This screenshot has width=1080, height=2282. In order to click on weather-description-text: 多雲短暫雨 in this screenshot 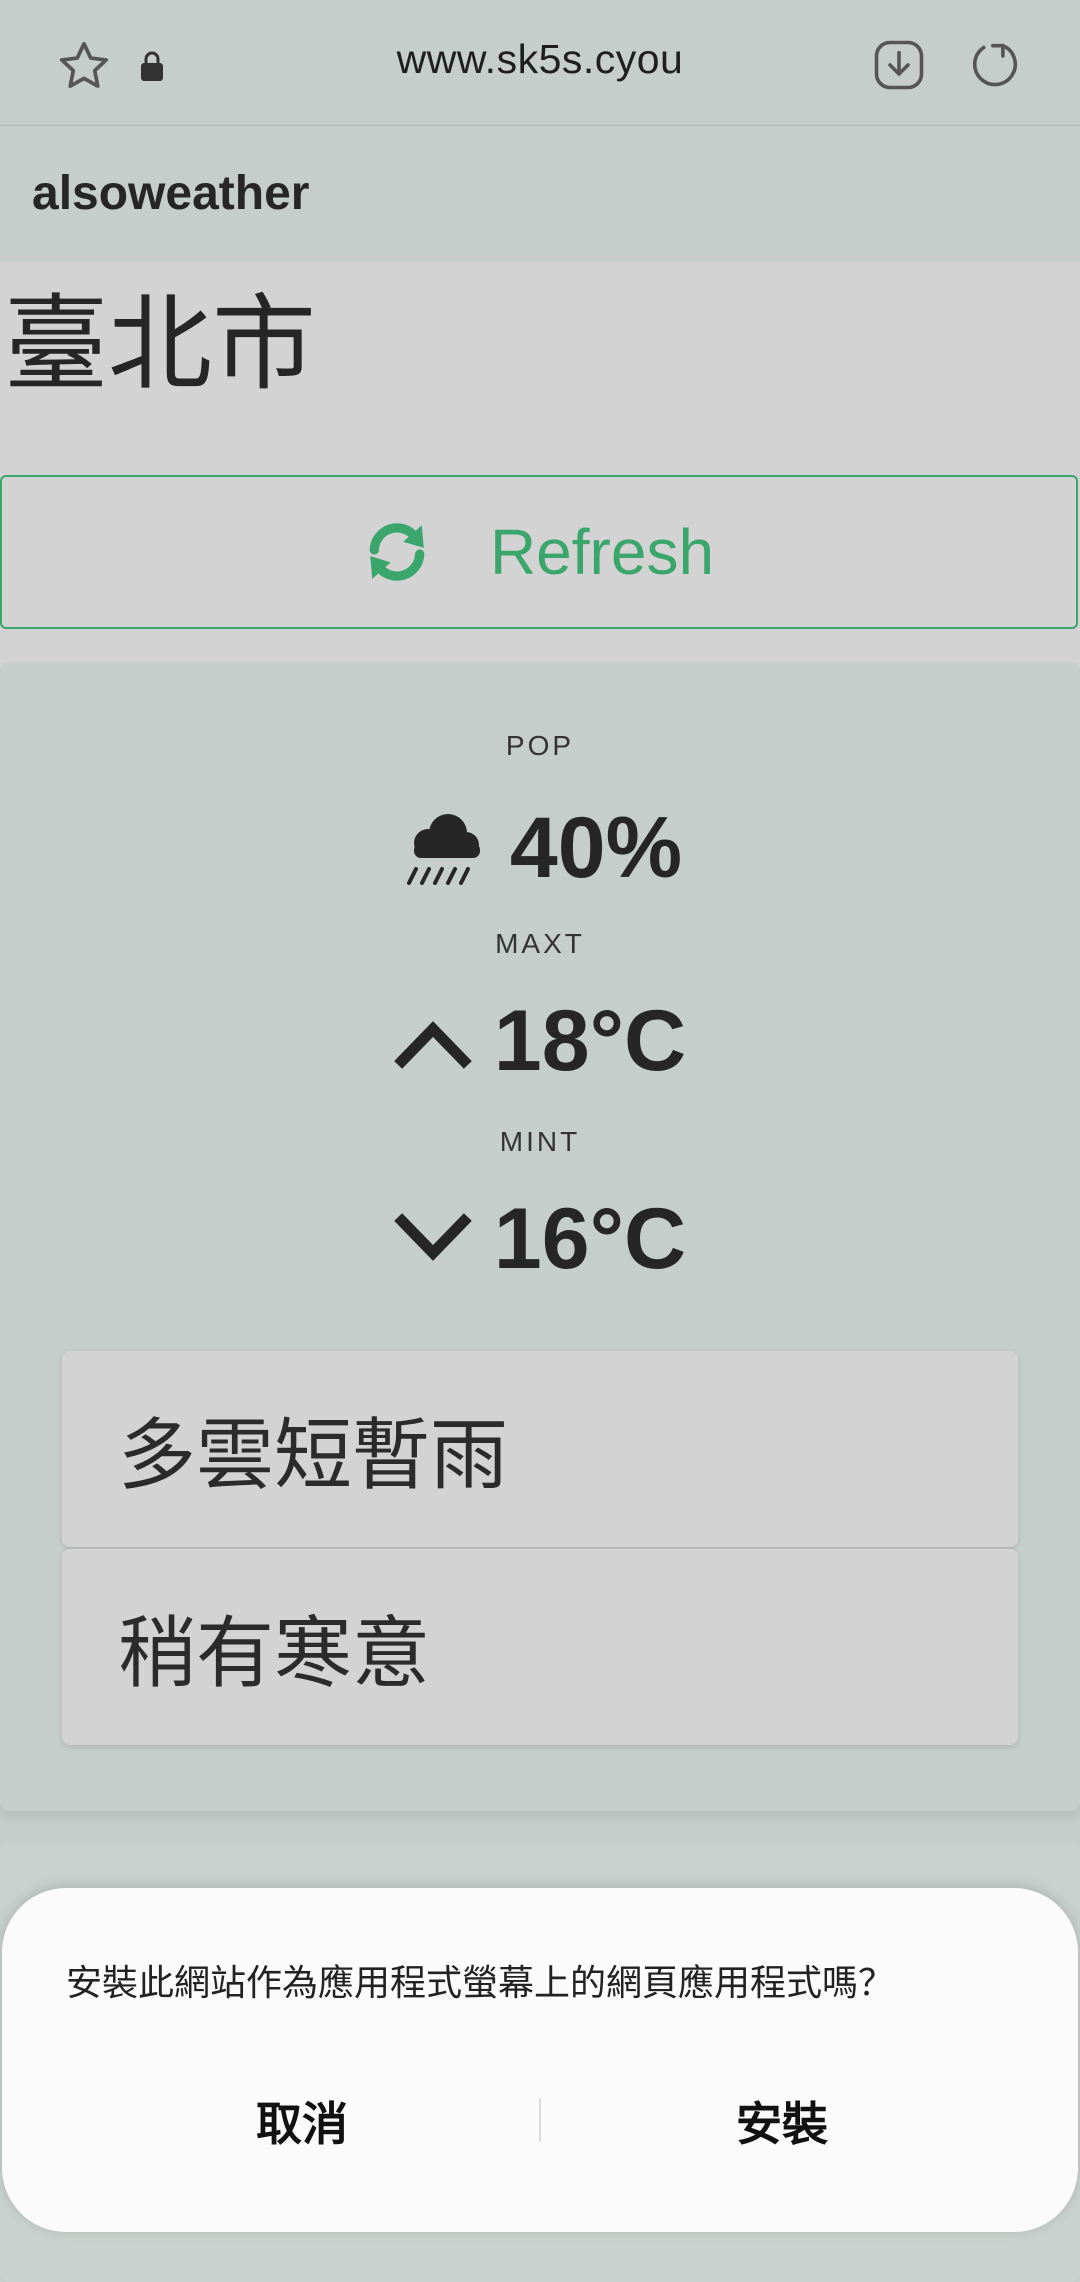, I will do `click(313, 1456)`.